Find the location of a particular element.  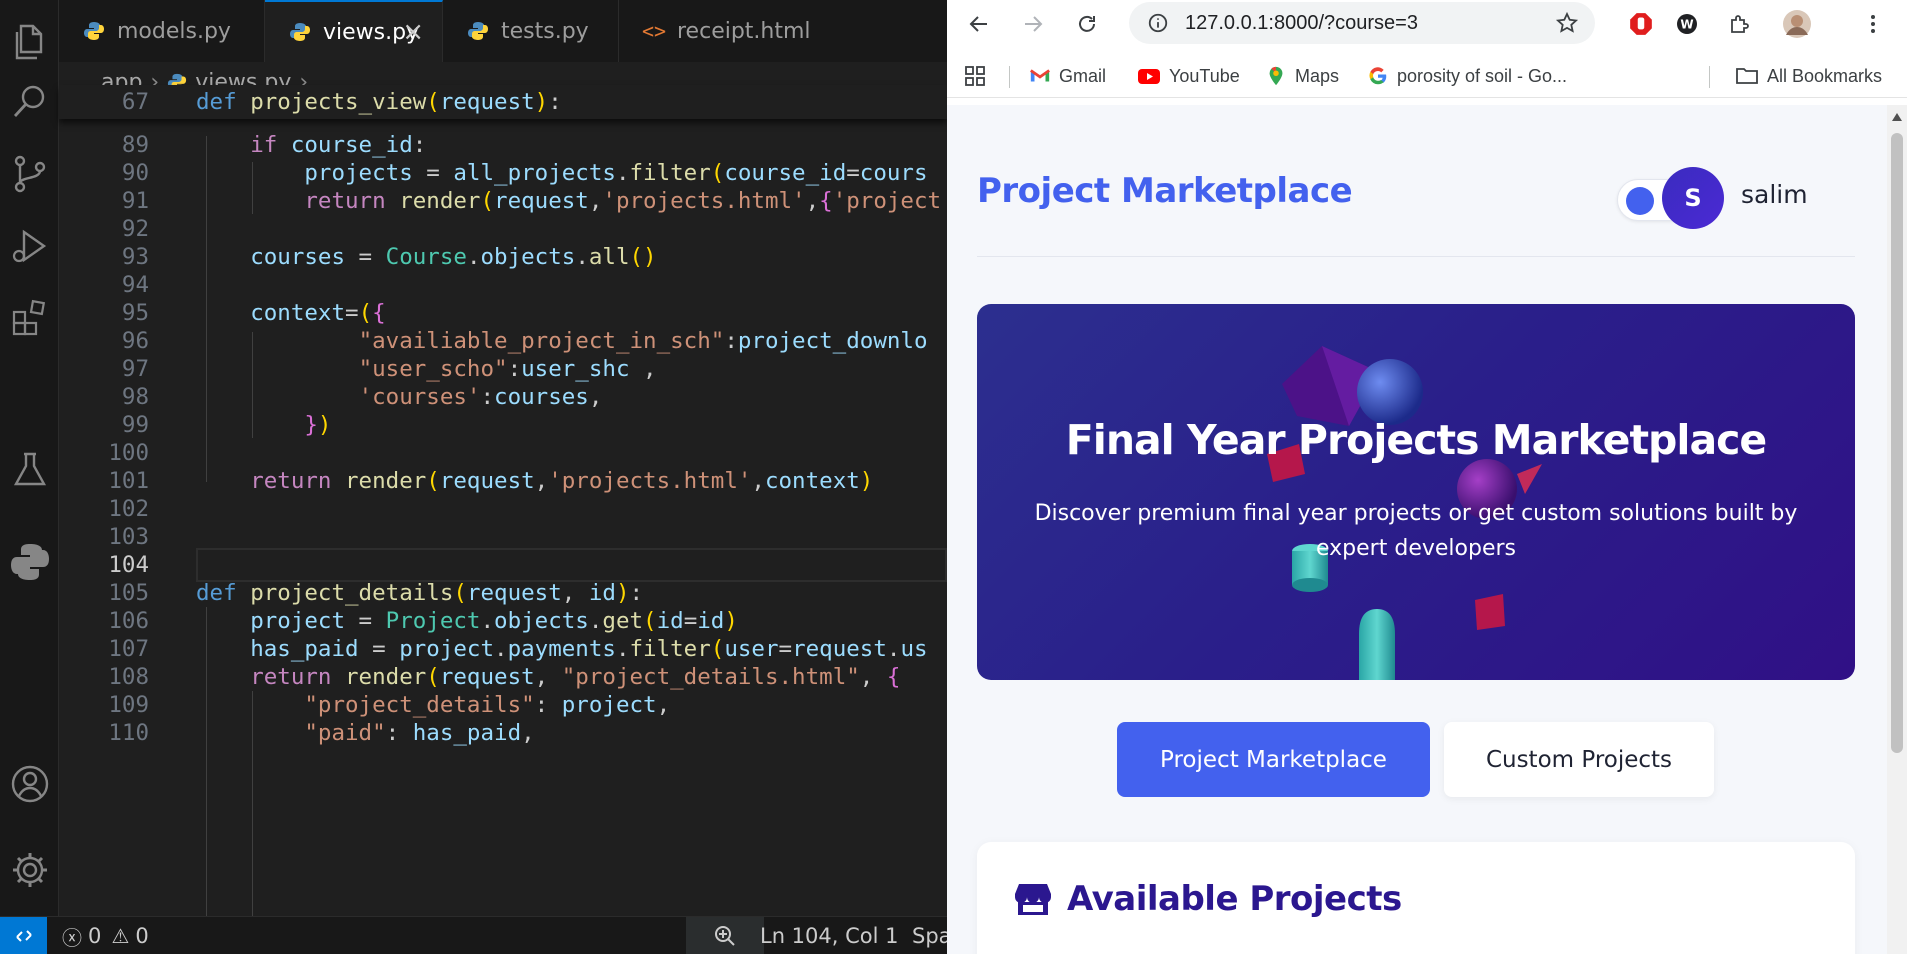

star-bookmark-icon is located at coordinates (1567, 23).